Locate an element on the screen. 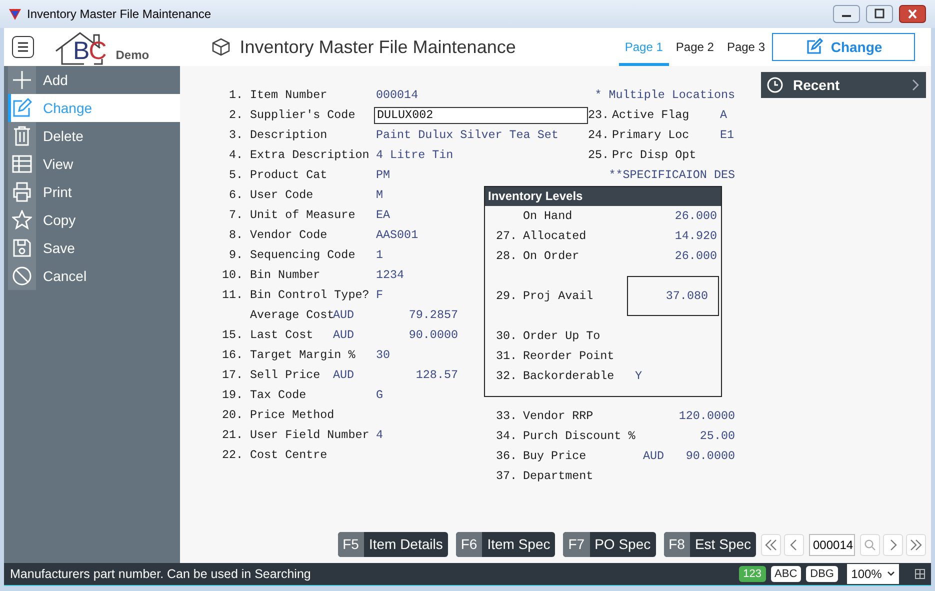 Image resolution: width=935 pixels, height=591 pixels. sidebar-item: Cancel is located at coordinates (94, 276).